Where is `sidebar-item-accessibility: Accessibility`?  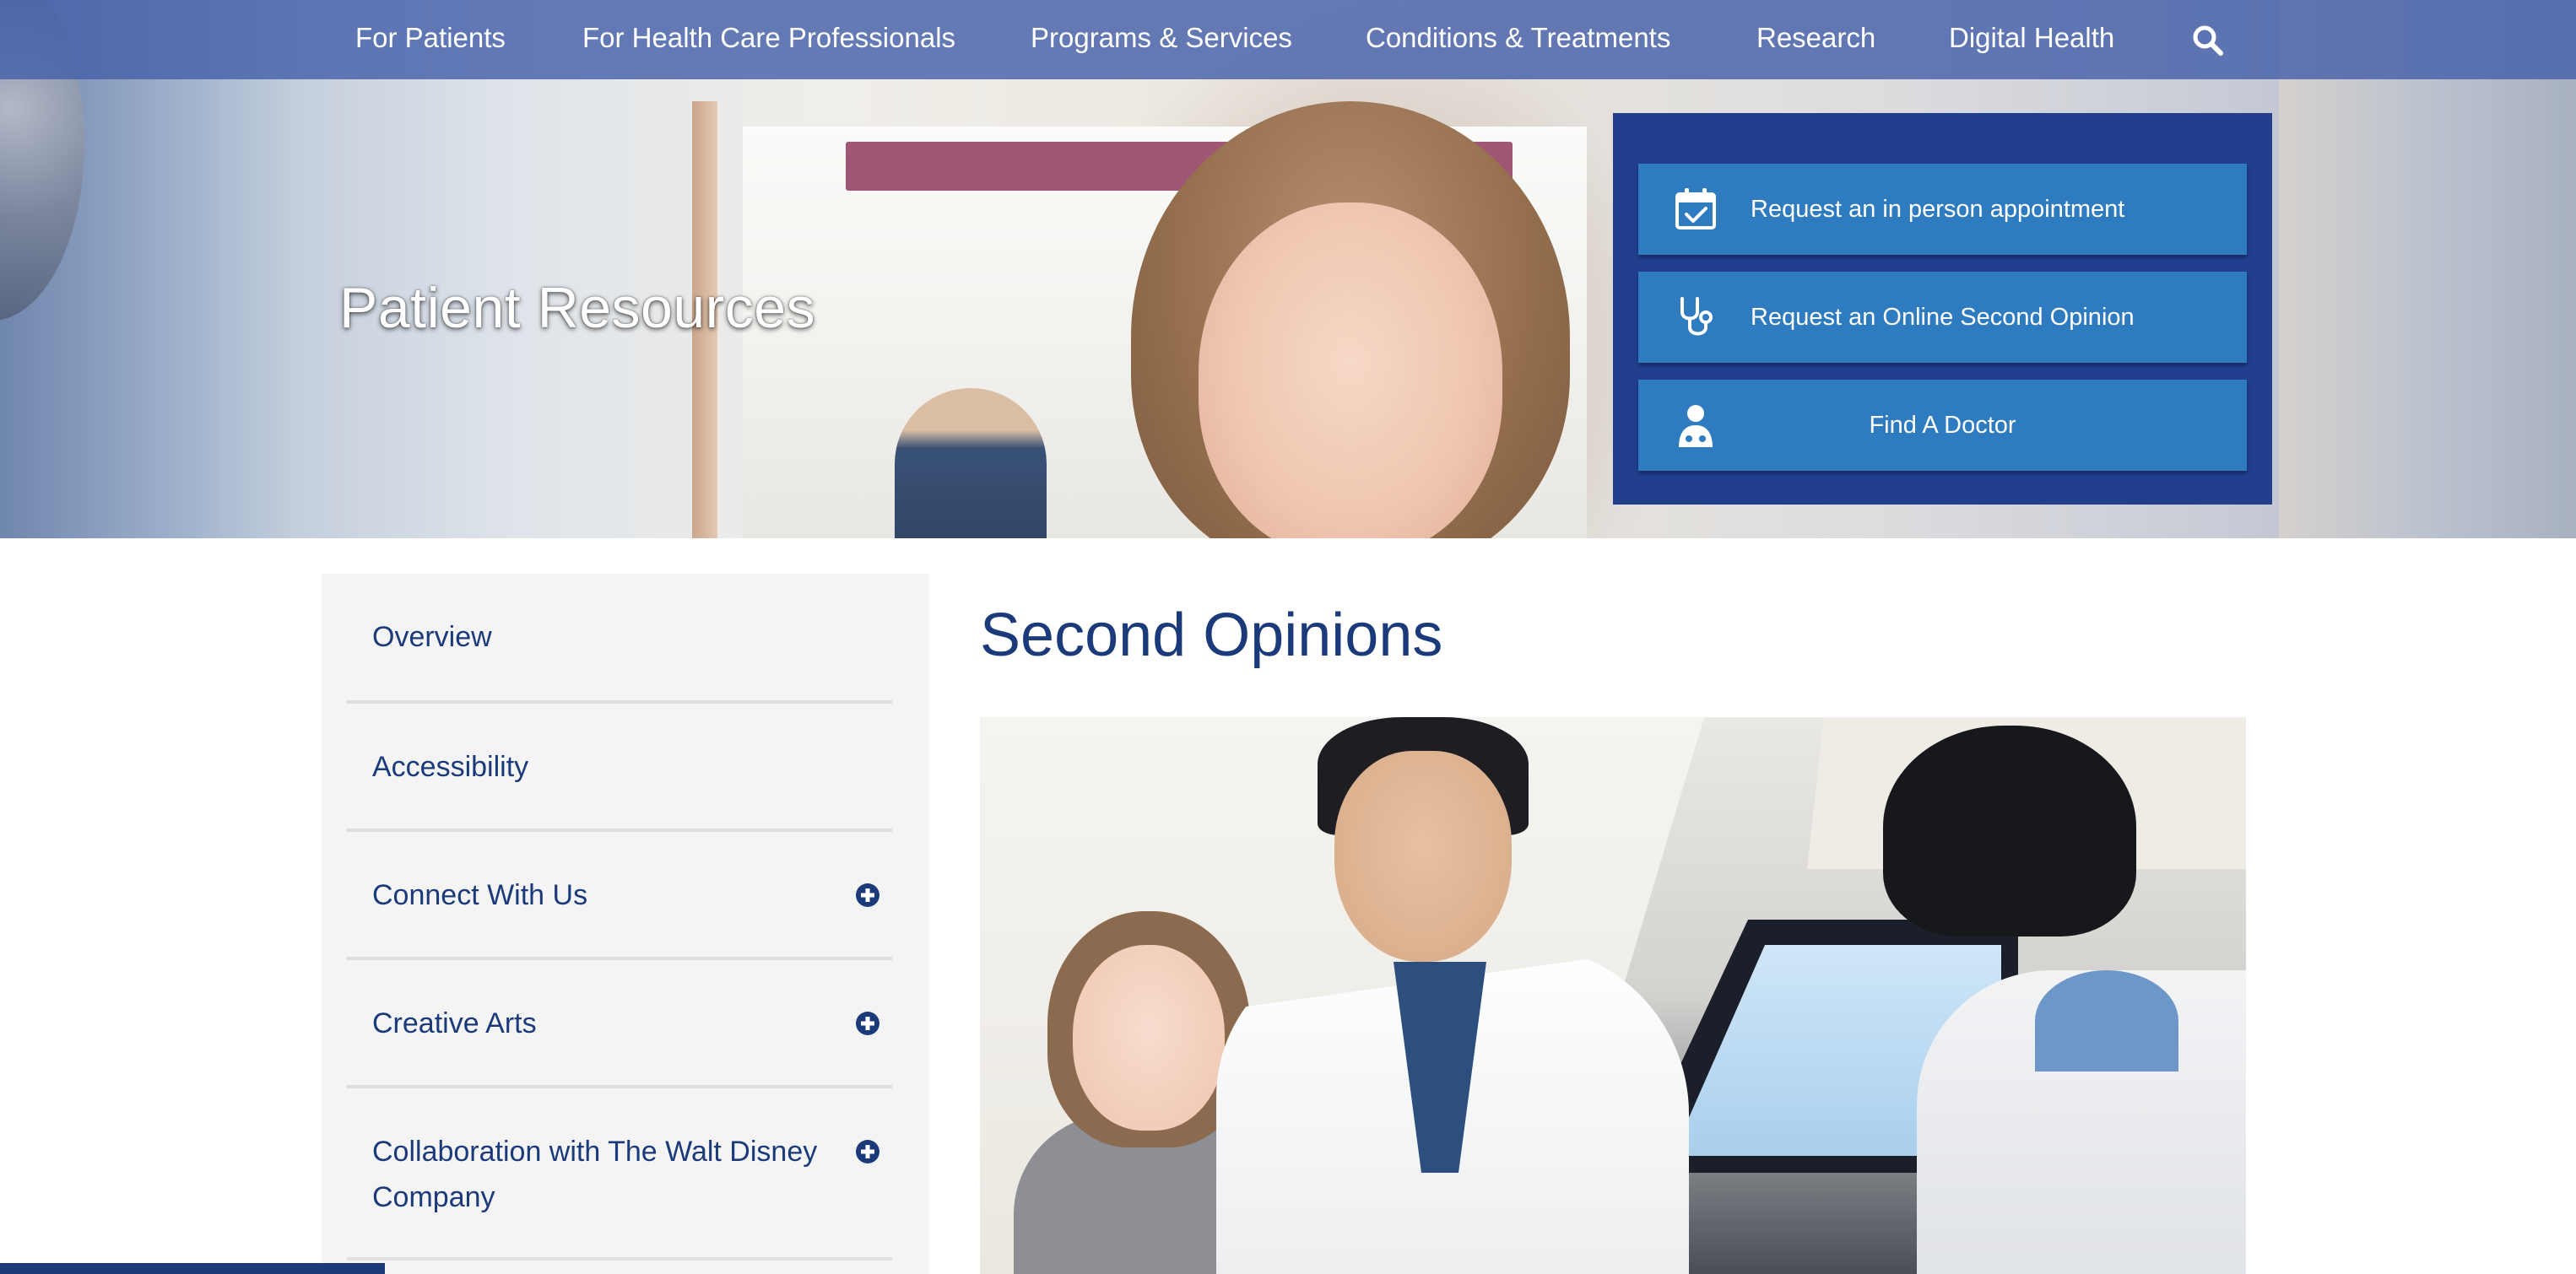
sidebar-item-accessibility: Accessibility is located at coordinates (619, 768).